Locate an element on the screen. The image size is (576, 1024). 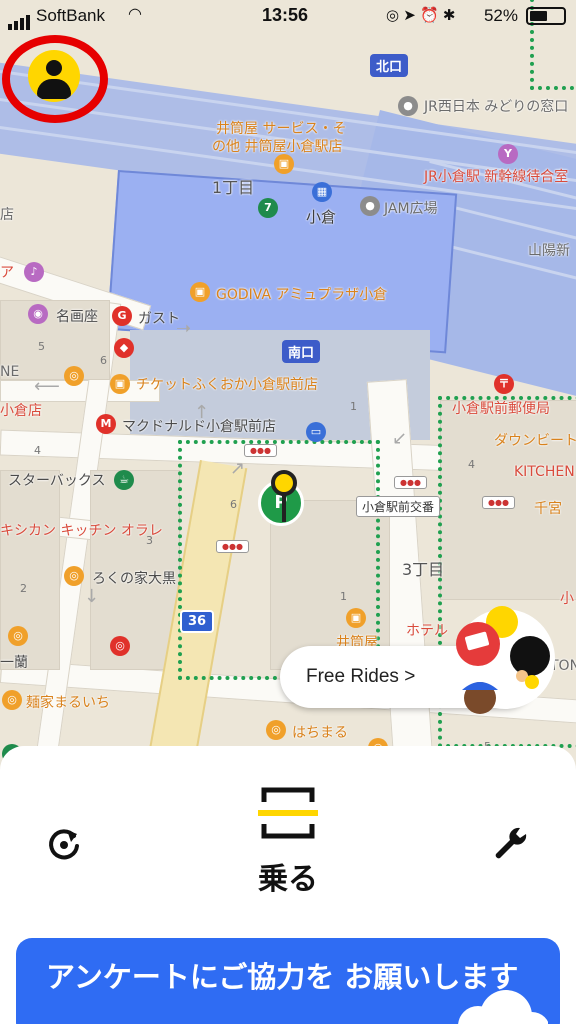
map-label: 千宮 is located at coordinates (548, 509).